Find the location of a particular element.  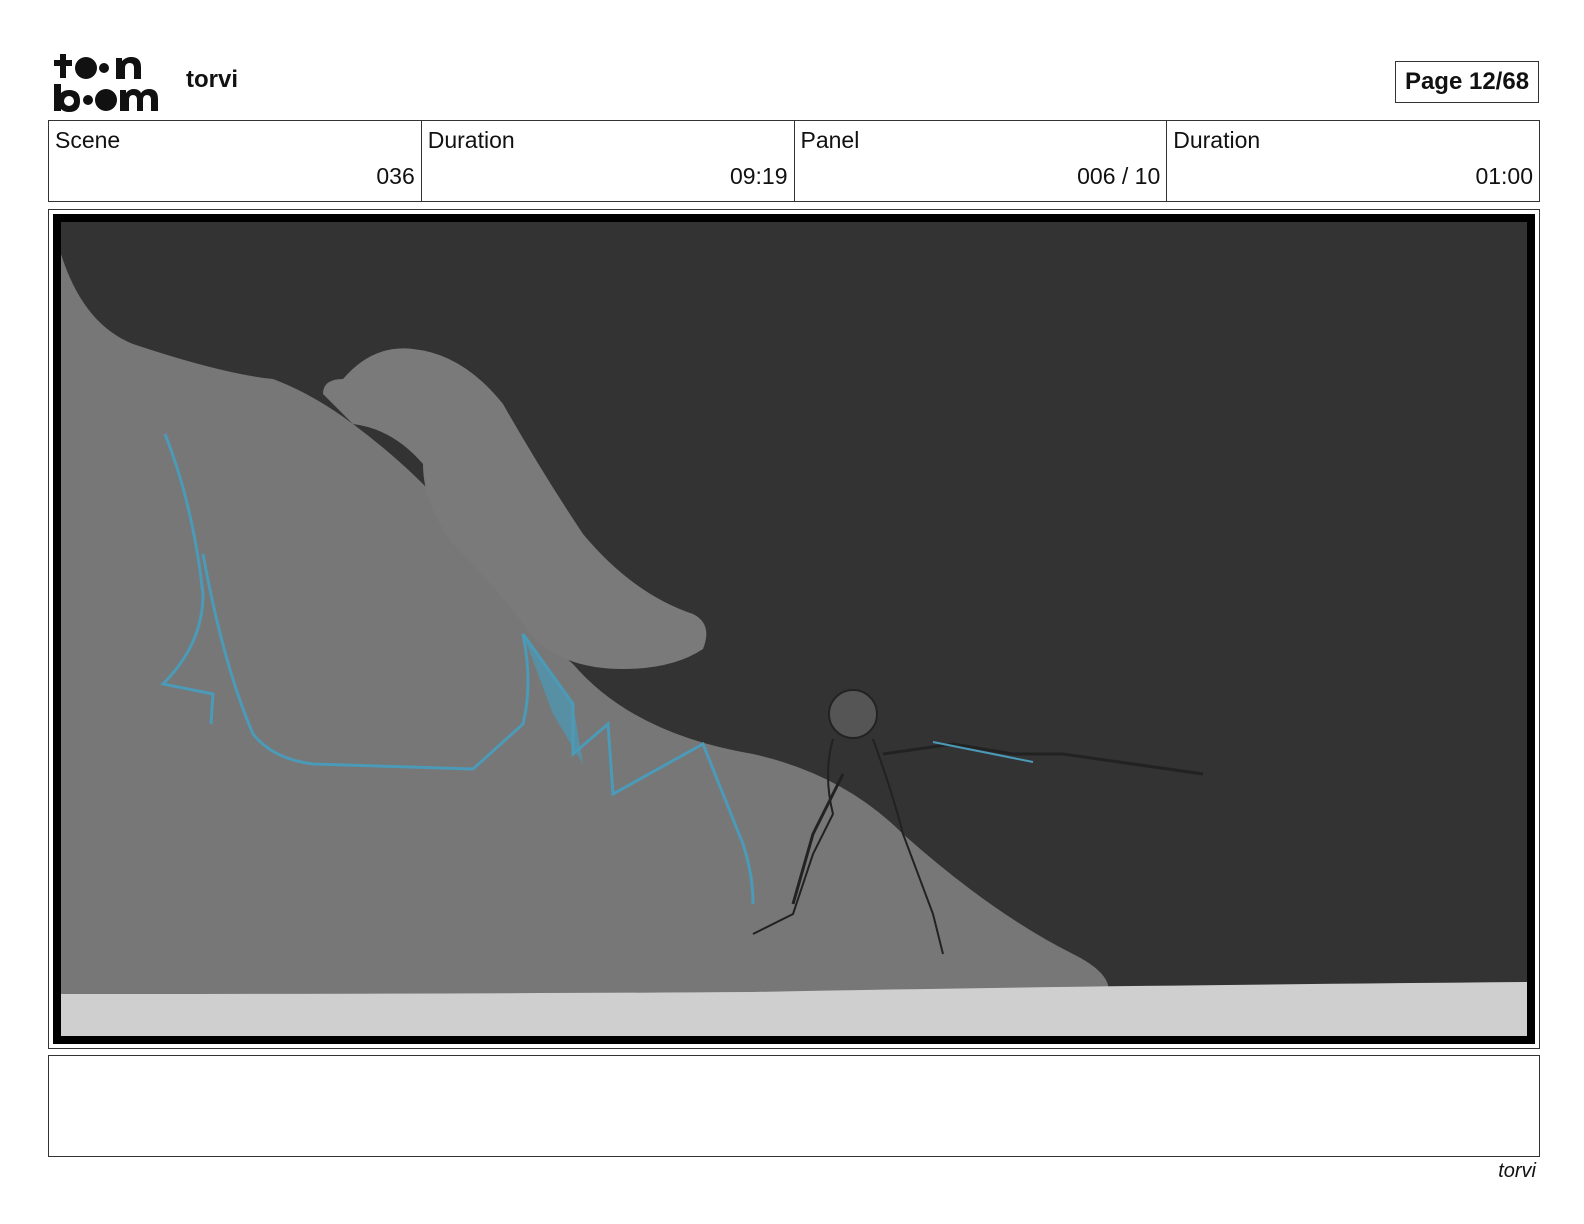

toon-boom-logo is located at coordinates (108, 82).